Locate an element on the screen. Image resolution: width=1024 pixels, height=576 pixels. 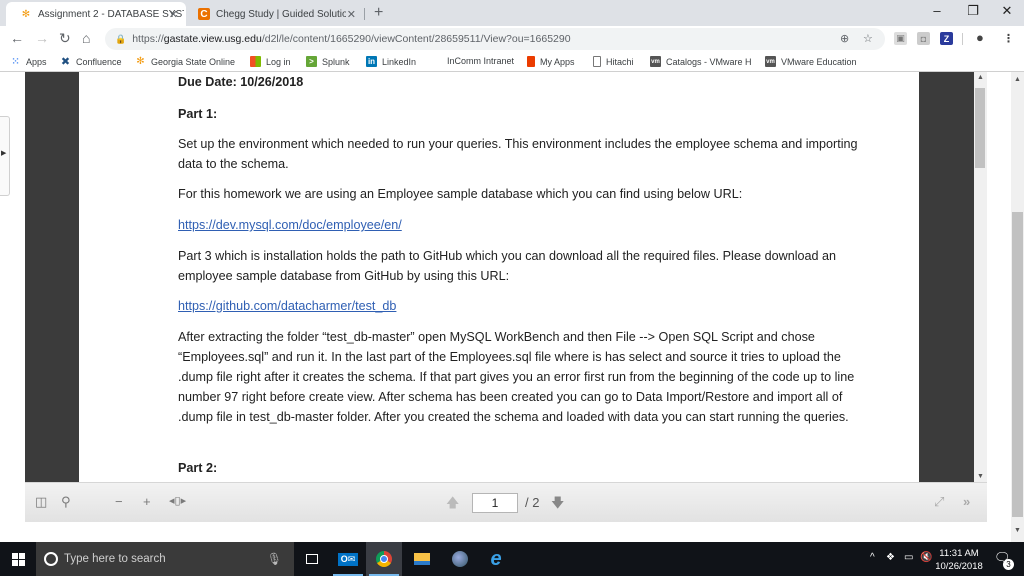
bookmark-vmware-education: vm VMware Education is located at coordinates (811, 61).